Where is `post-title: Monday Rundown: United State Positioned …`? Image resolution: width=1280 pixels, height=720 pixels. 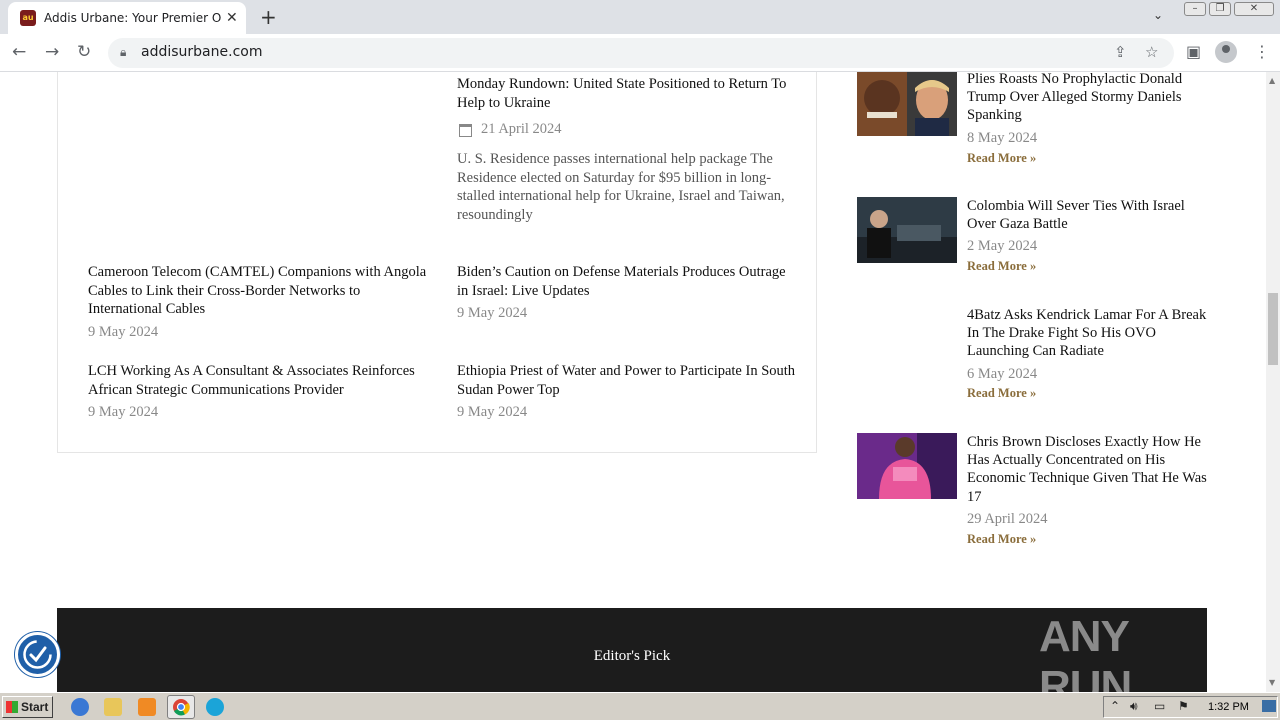 post-title: Monday Rundown: United State Positioned … is located at coordinates (627, 93).